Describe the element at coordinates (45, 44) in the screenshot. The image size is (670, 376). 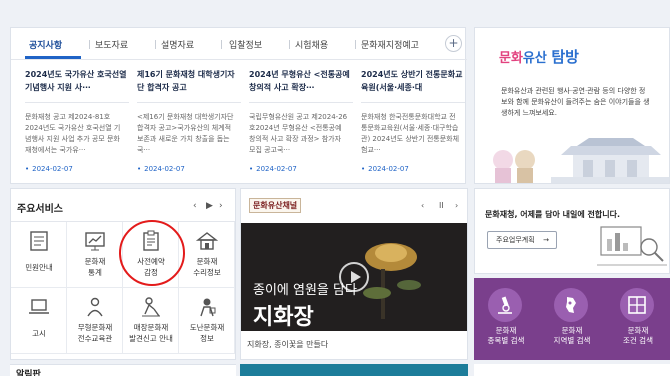
I see `tab-notice: 공지사항` at that location.